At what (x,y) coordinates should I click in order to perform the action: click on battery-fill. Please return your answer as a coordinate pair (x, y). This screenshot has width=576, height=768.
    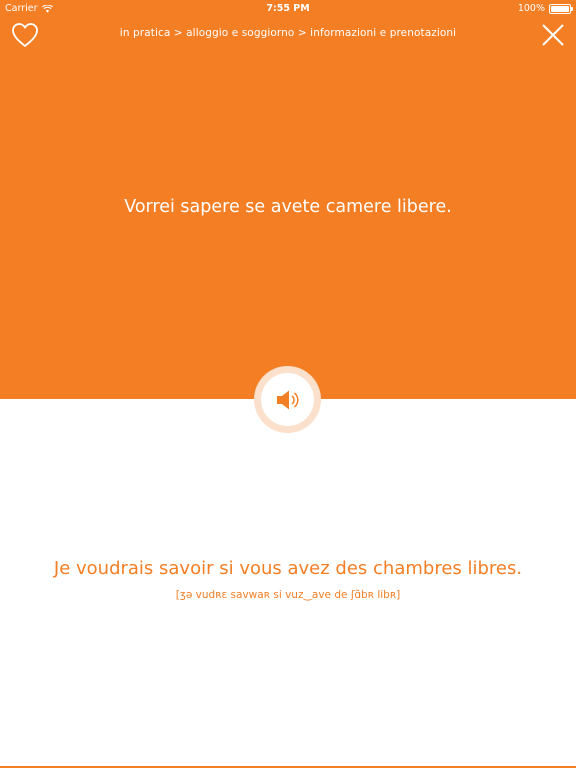
    Looking at the image, I should click on (560, 8).